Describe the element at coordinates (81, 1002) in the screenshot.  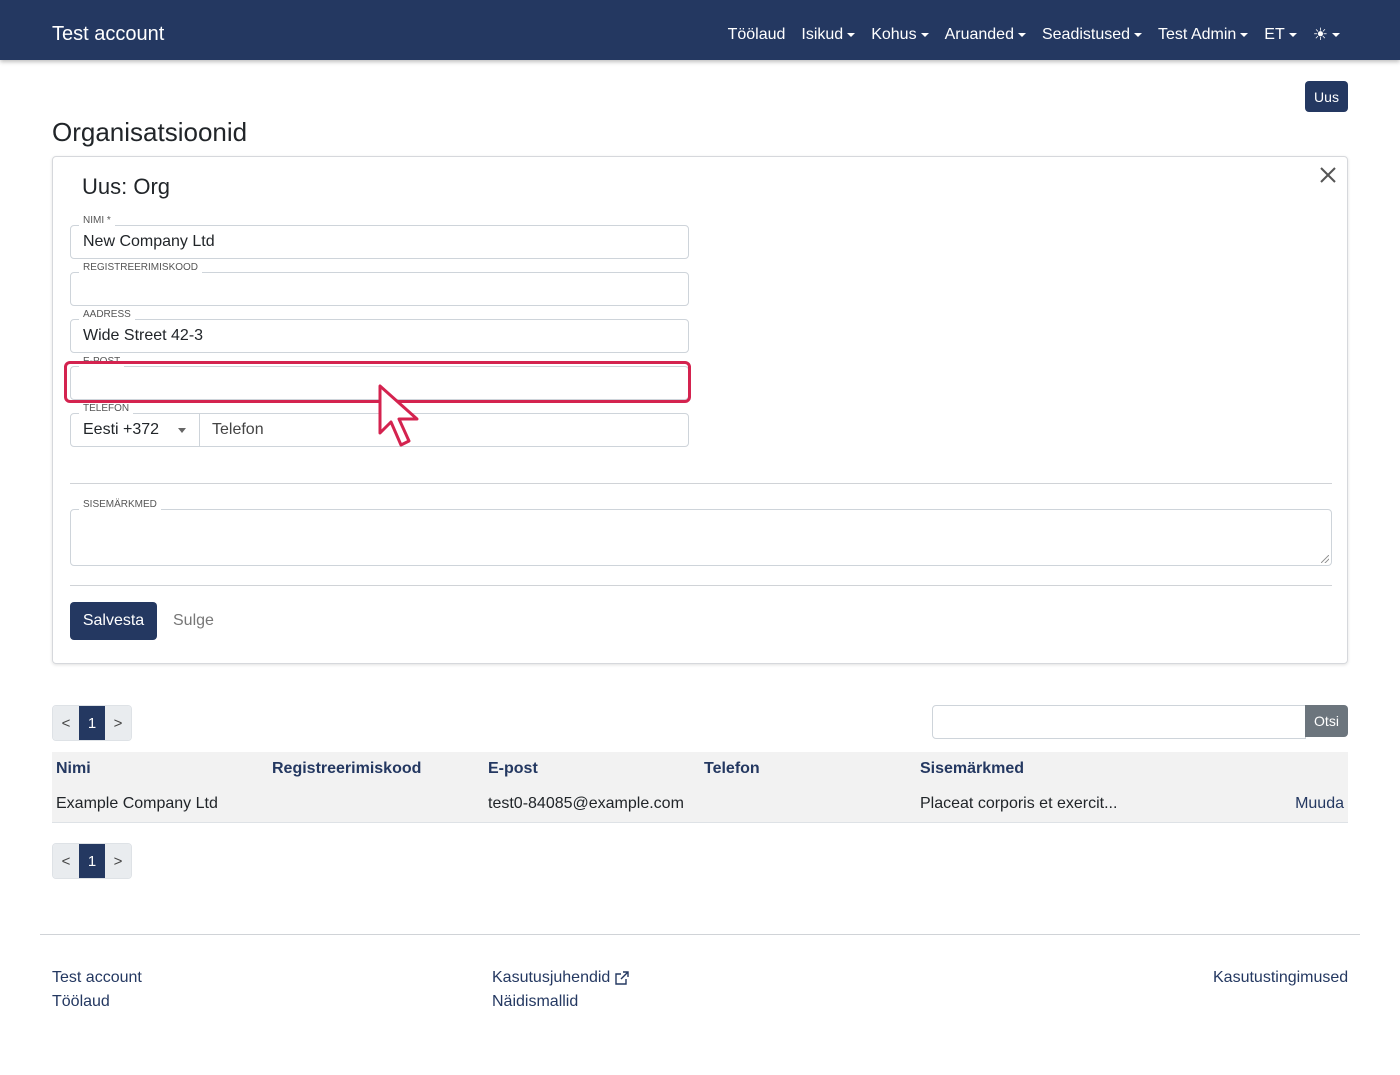
I see `footer-link-dashboard: Töölaud` at that location.